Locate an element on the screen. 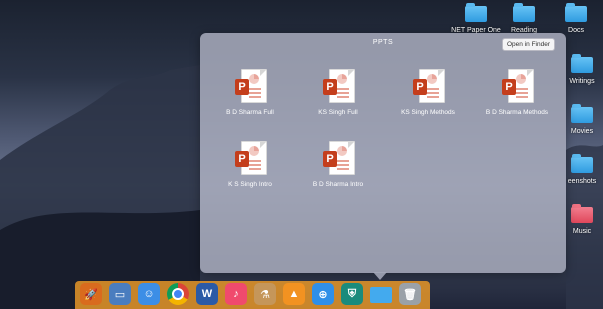 This screenshot has height=309, width=603. chrome-icon is located at coordinates (178, 294).